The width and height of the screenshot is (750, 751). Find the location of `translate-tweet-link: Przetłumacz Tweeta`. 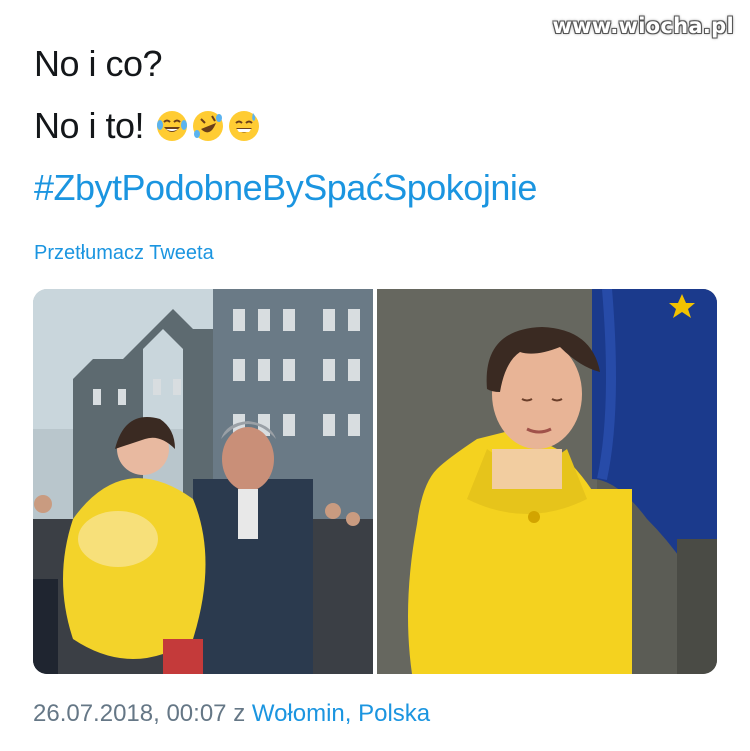

translate-tweet-link: Przetłumacz Tweeta is located at coordinates (124, 253).